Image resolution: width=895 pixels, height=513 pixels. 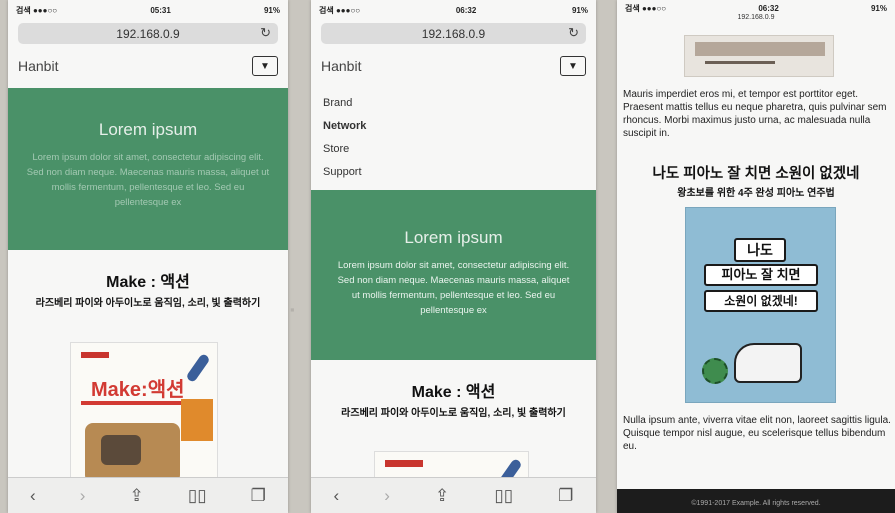 I want to click on menu-item-support: Support, so click(x=459, y=172).